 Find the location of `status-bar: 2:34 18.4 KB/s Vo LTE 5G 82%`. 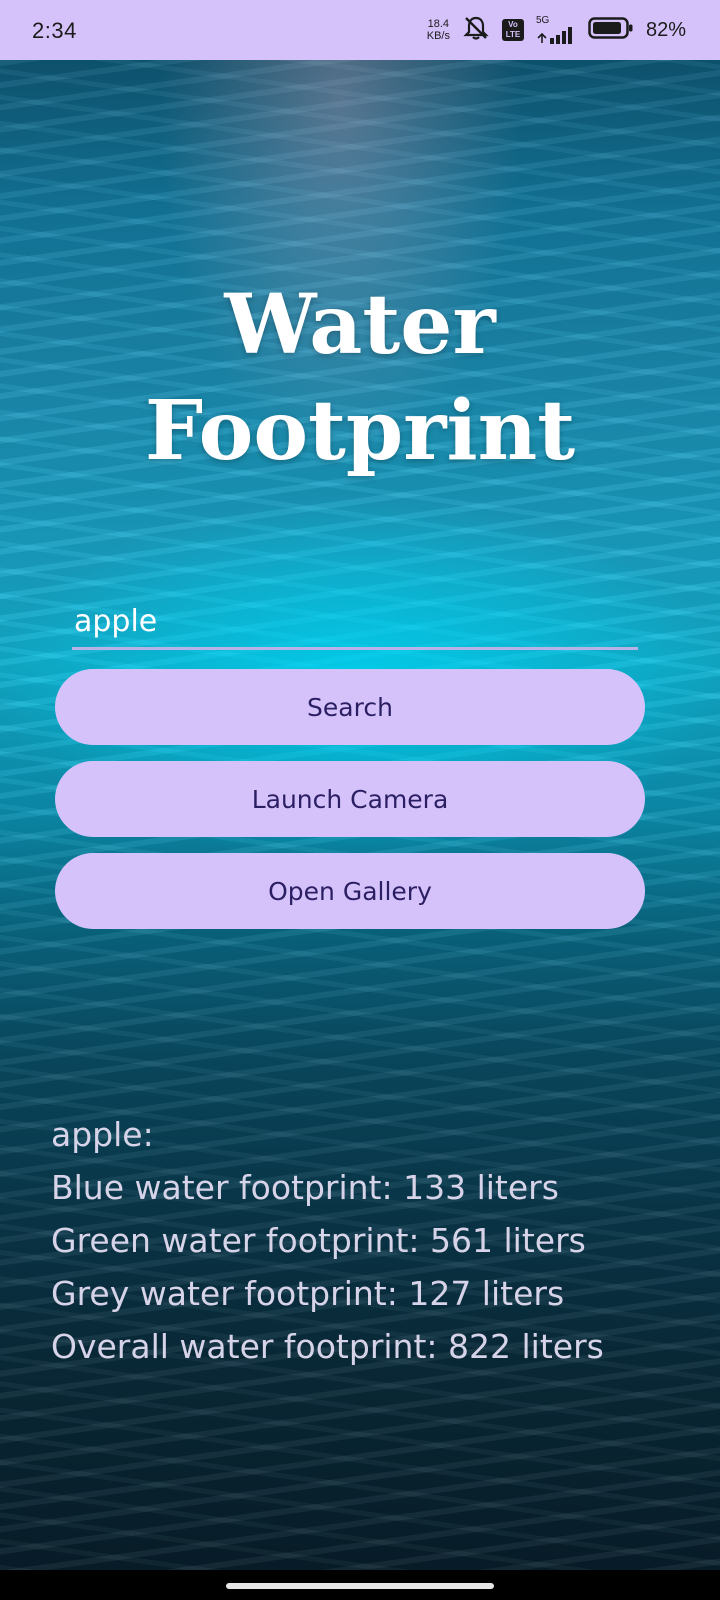

status-bar: 2:34 18.4 KB/s Vo LTE 5G 82% is located at coordinates (360, 30).